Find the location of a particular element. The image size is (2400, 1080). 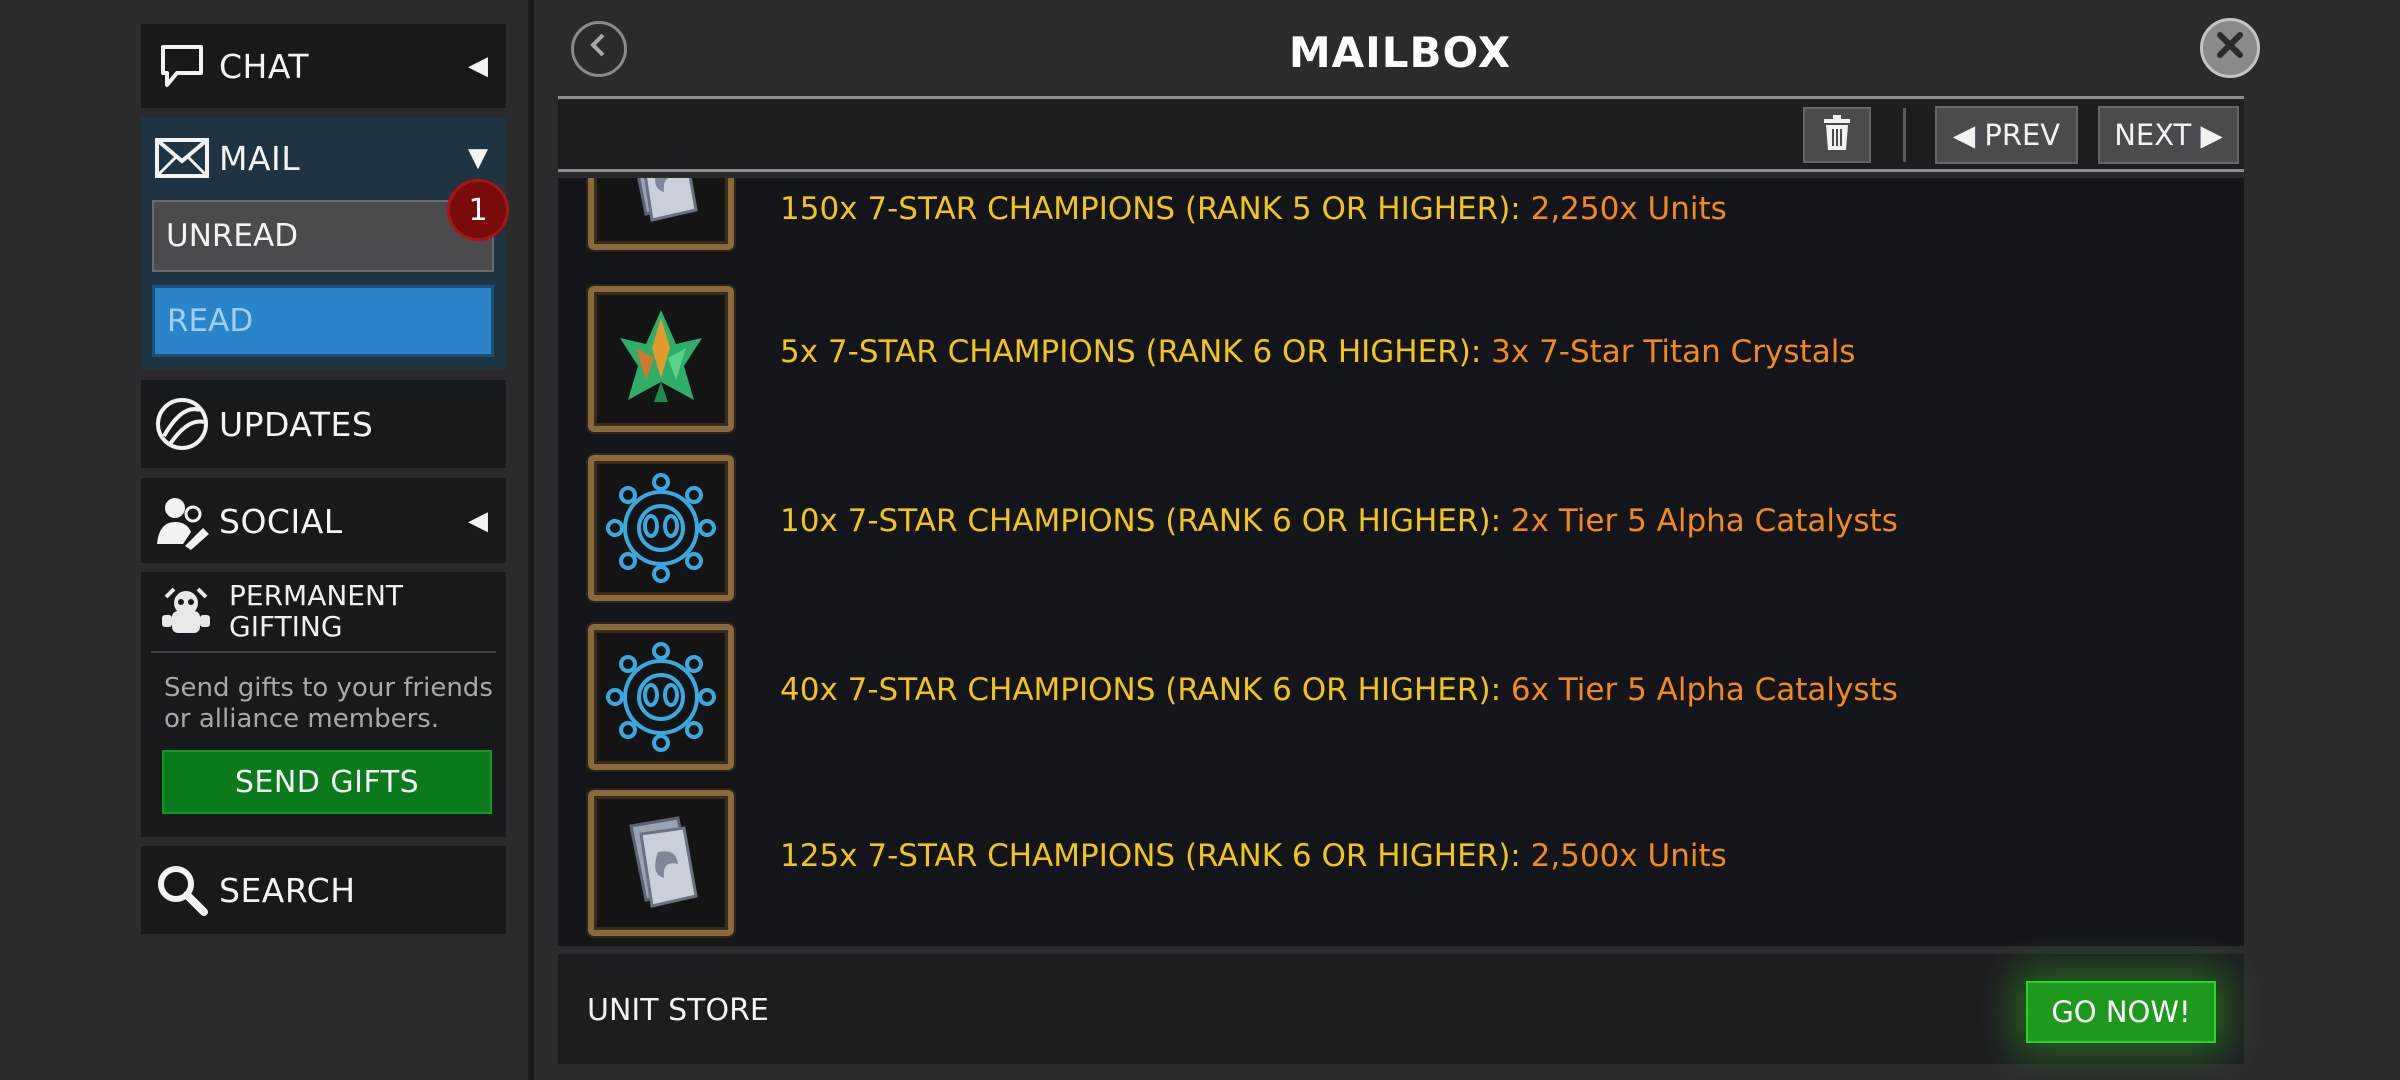

reward-requirement: 10x 7-STAR CHAMPIONS (RANK 6 OR HIGHER): is located at coordinates (1145, 521).